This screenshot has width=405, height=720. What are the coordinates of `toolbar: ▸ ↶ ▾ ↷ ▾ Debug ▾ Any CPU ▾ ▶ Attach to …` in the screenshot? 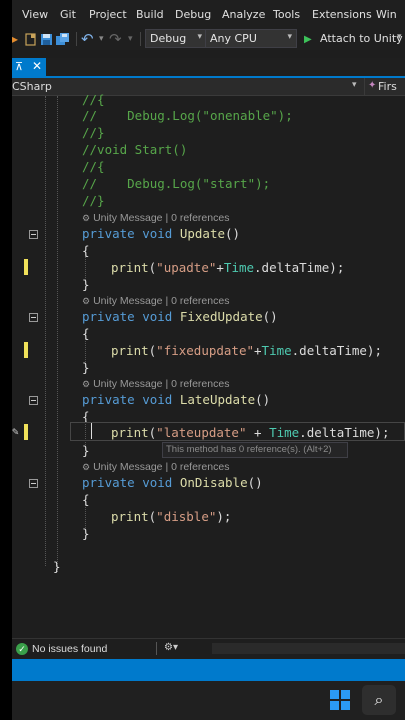 It's located at (208, 39).